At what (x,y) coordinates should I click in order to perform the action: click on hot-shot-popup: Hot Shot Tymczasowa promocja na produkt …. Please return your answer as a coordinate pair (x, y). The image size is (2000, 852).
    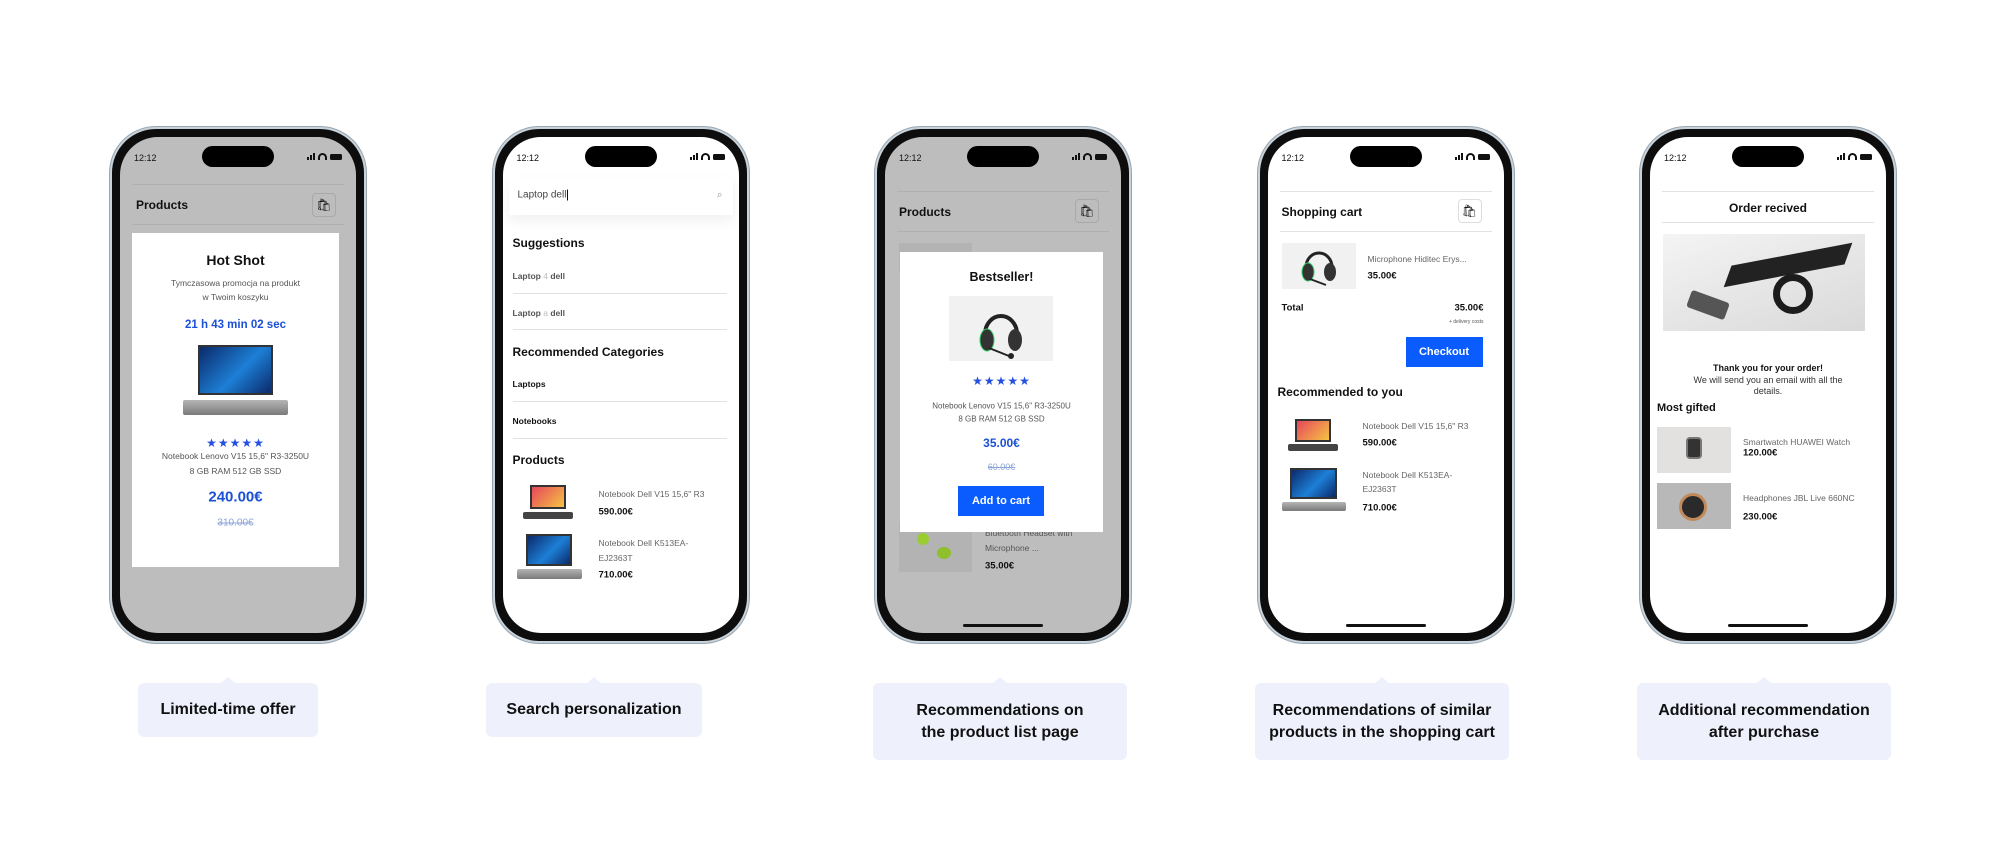
    Looking at the image, I should click on (235, 400).